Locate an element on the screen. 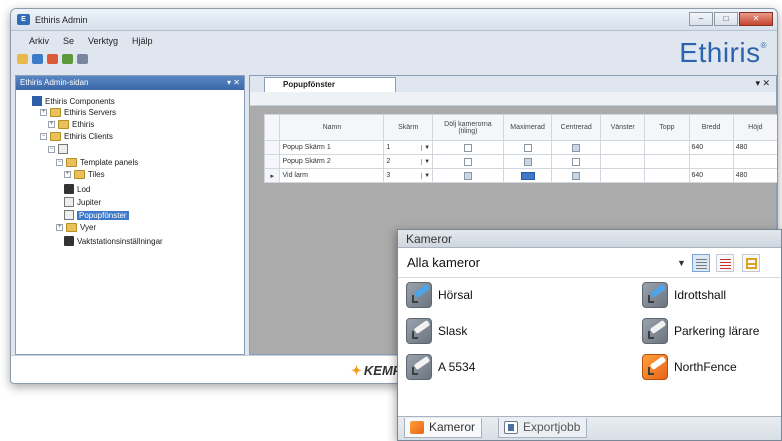 Image resolution: width=782 pixels, height=441 pixels. tree-node-label: Ethiris Clients is located at coordinates (88, 136).